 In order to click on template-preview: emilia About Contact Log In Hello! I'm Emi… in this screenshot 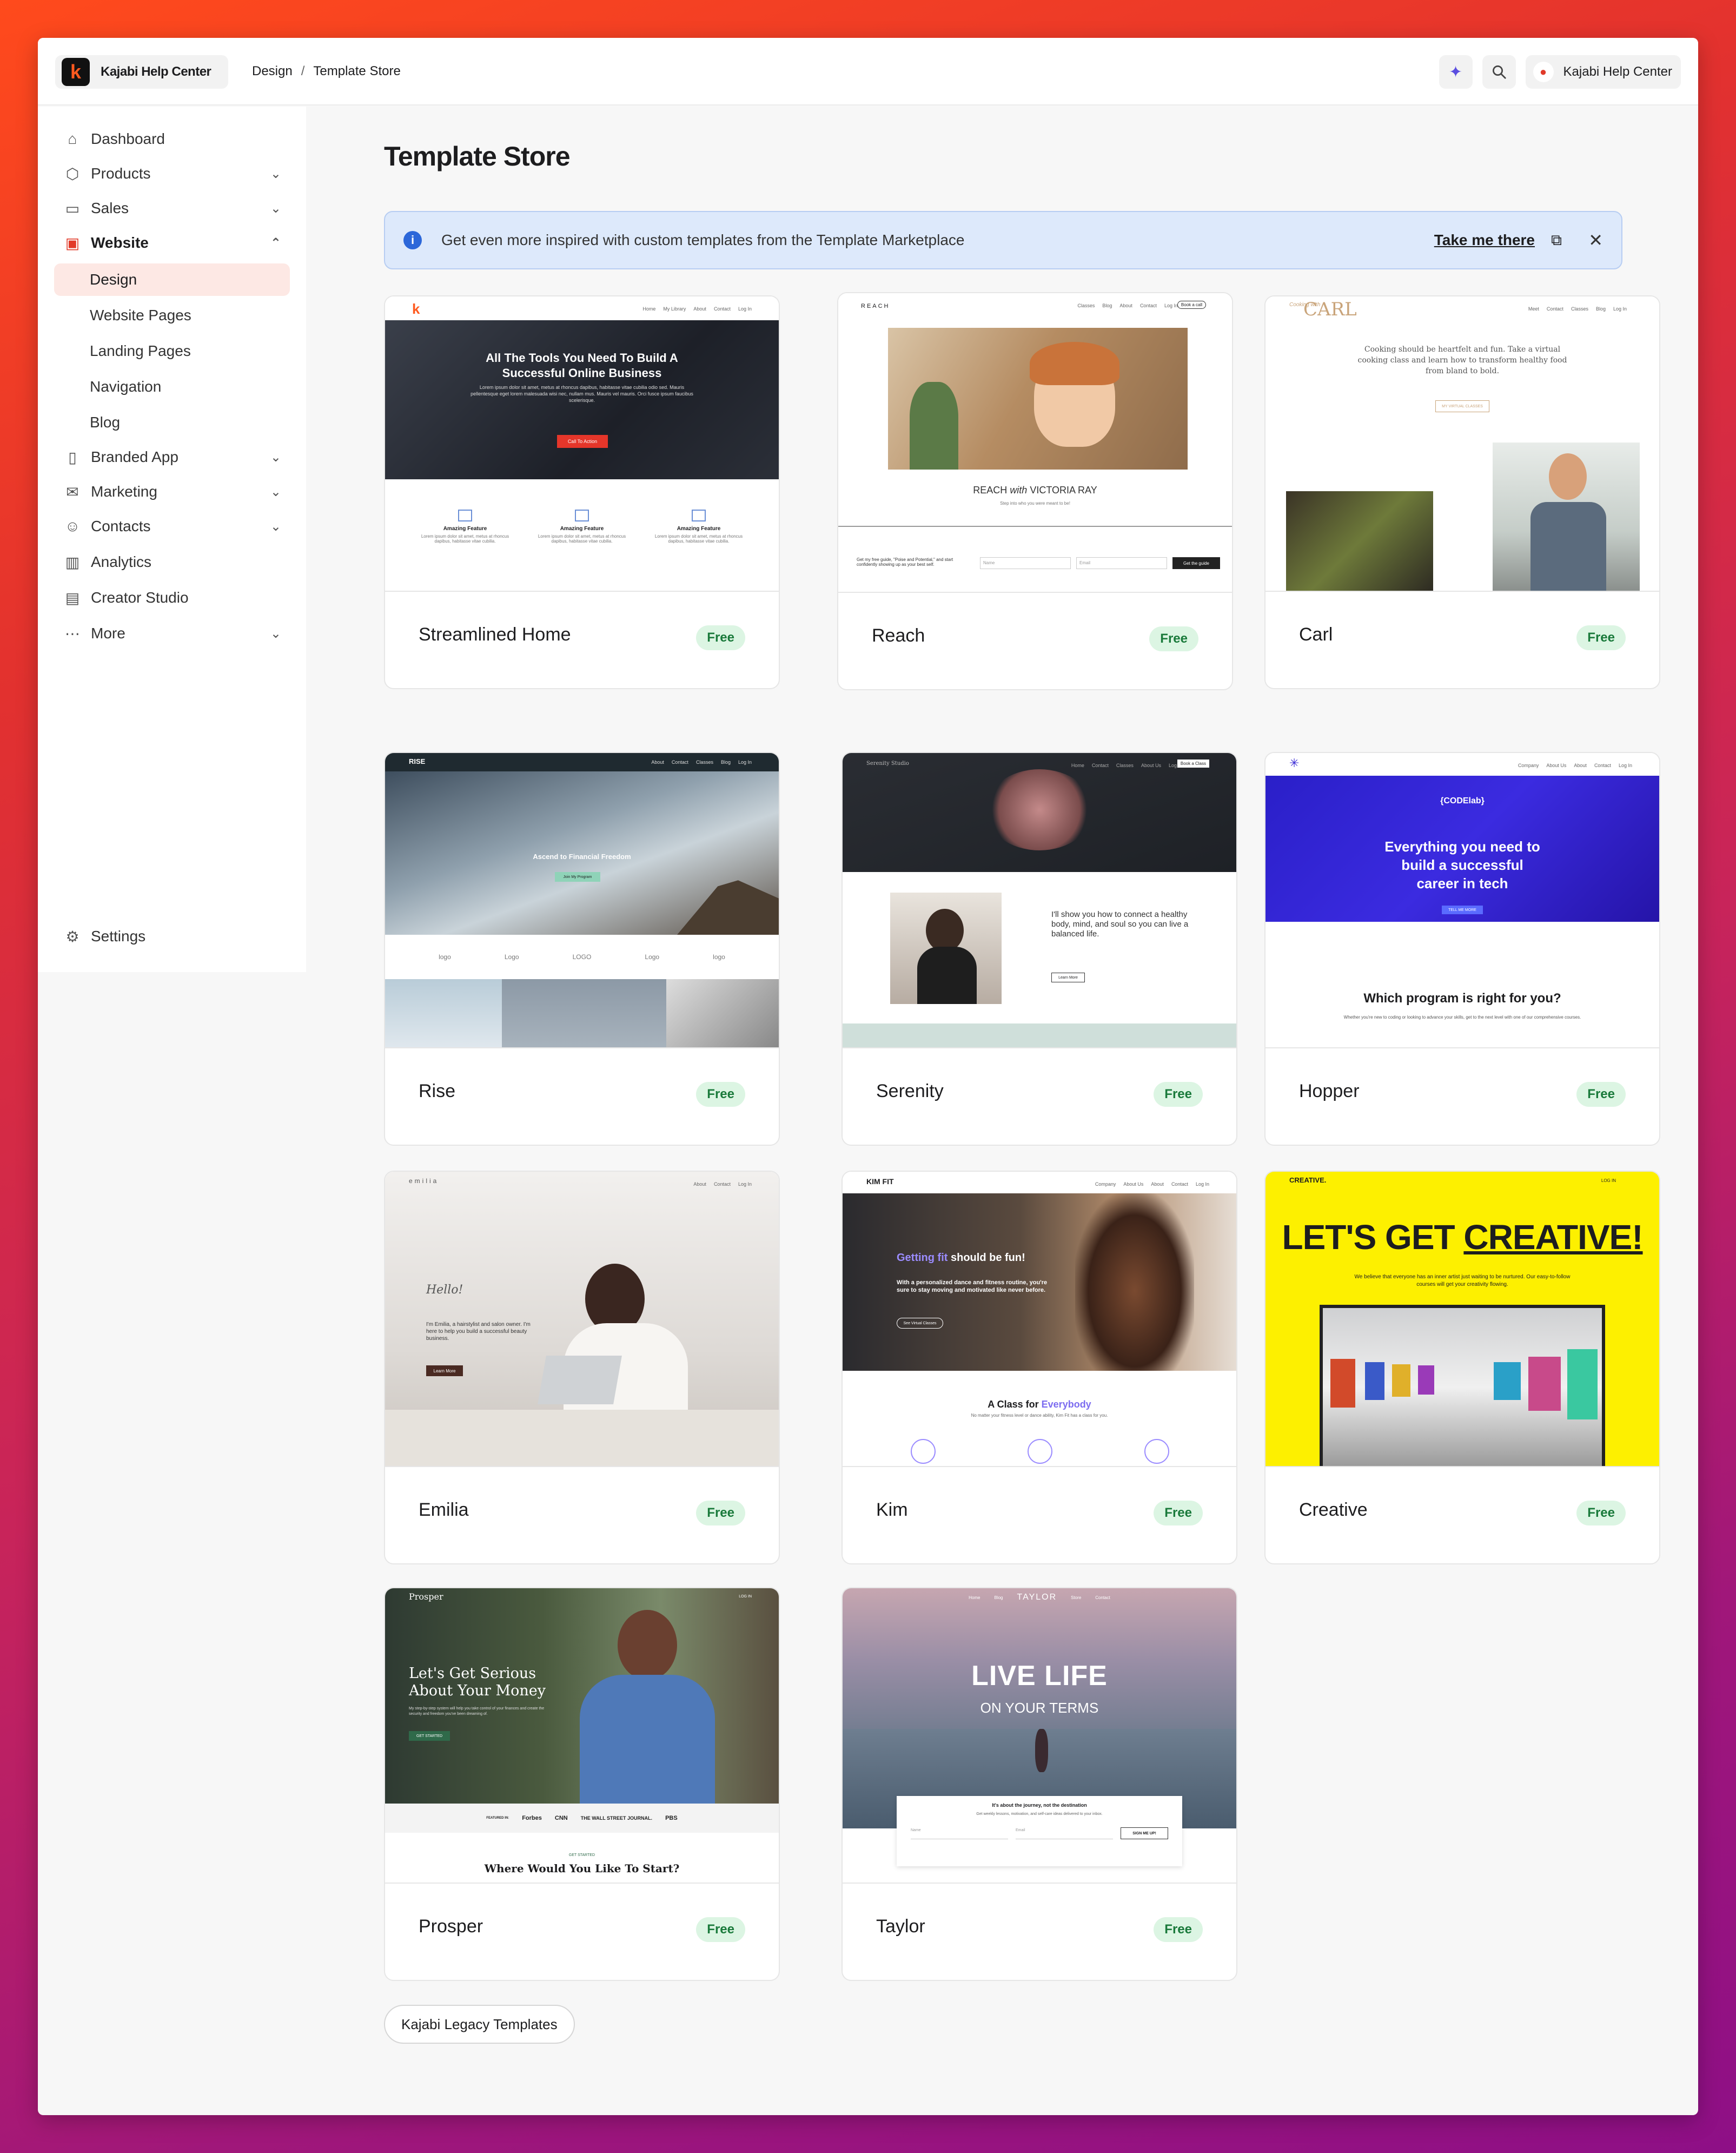, I will do `click(582, 1319)`.